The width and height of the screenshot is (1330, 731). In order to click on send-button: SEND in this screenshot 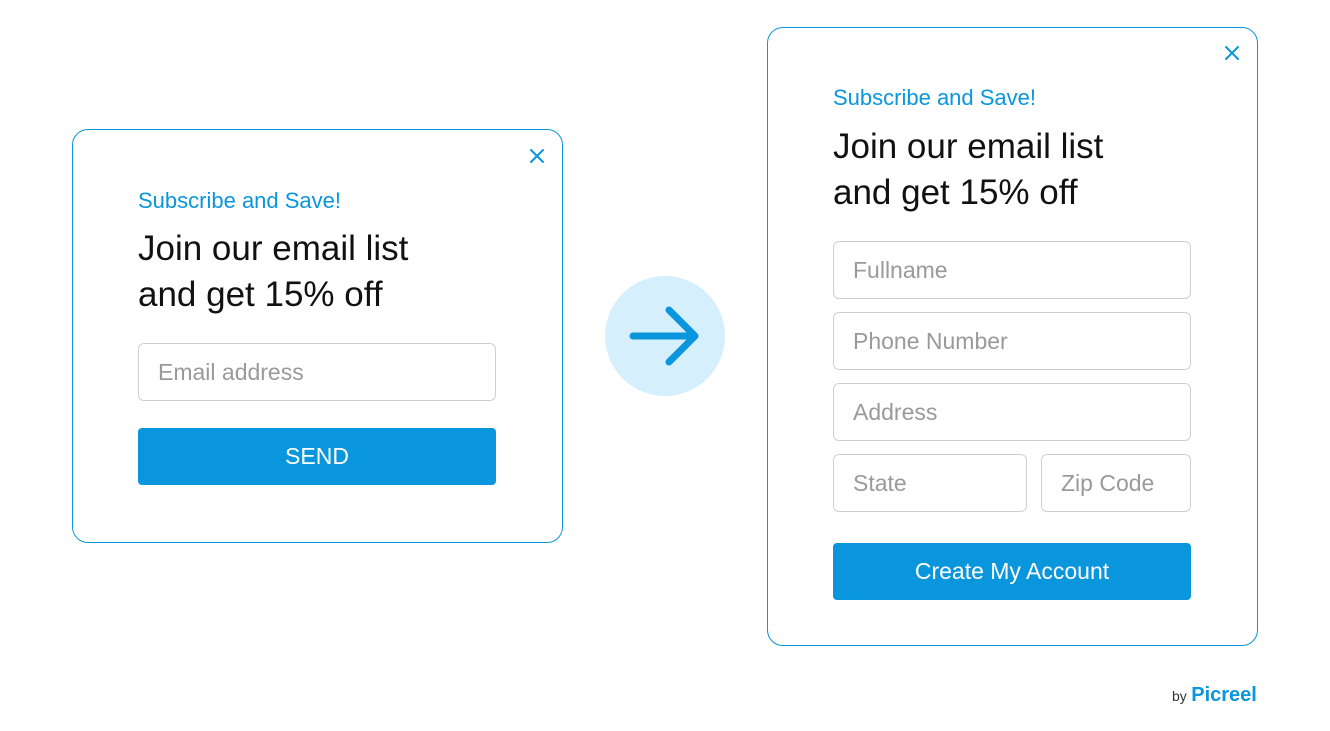, I will do `click(317, 456)`.